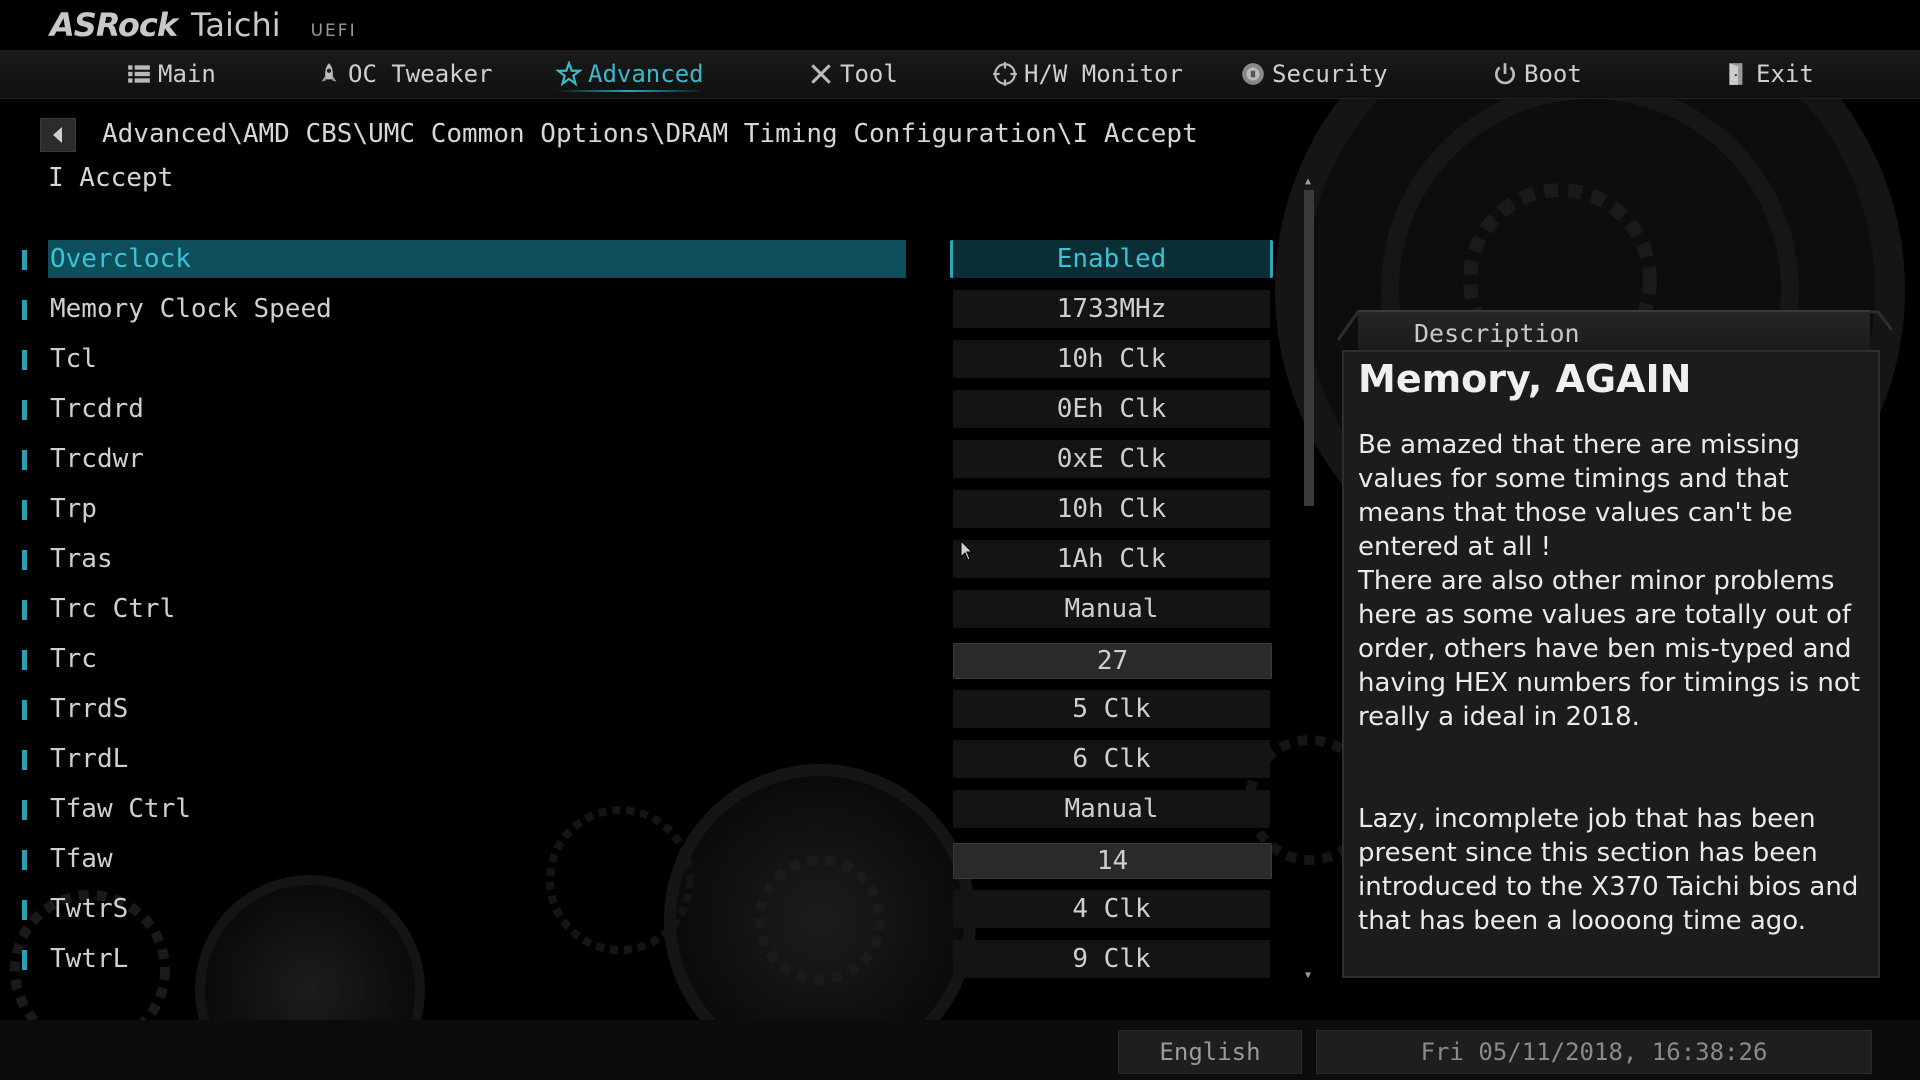  Describe the element at coordinates (1111, 759) in the screenshot. I see `setting-value-dropdown: 6 Clk` at that location.